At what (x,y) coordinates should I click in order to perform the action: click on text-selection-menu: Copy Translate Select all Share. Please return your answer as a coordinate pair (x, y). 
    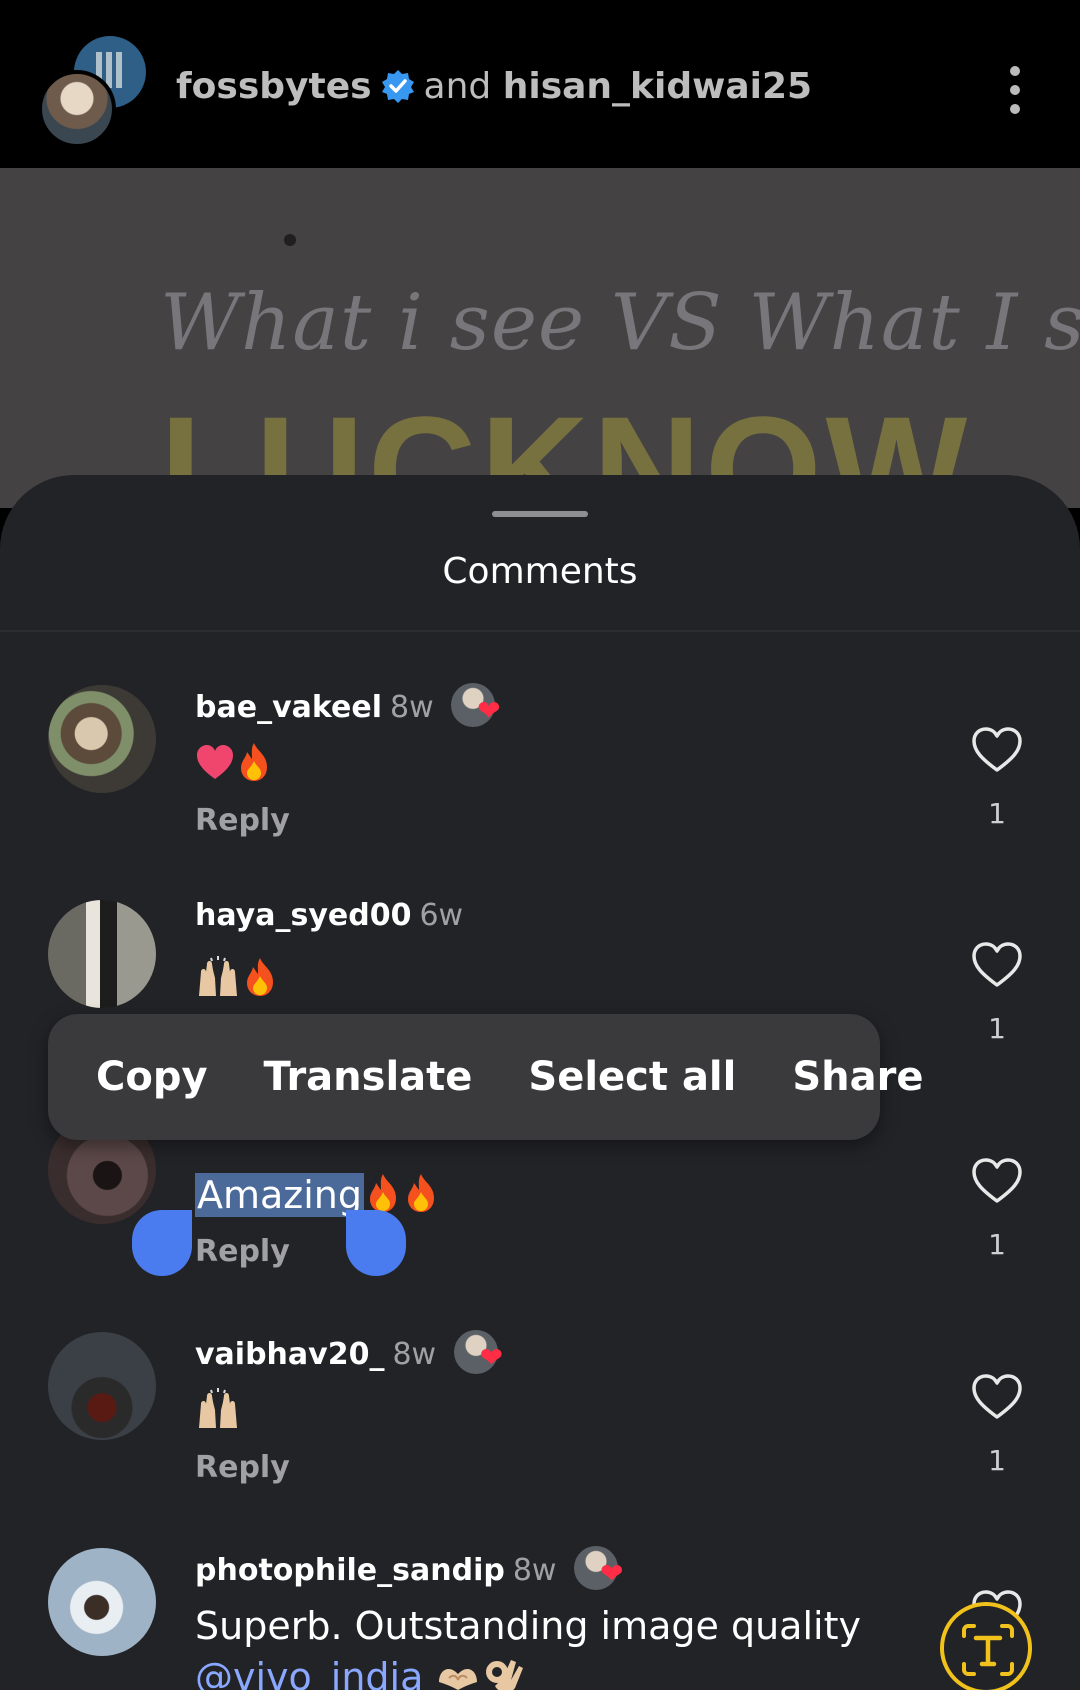
    Looking at the image, I should click on (486, 1077).